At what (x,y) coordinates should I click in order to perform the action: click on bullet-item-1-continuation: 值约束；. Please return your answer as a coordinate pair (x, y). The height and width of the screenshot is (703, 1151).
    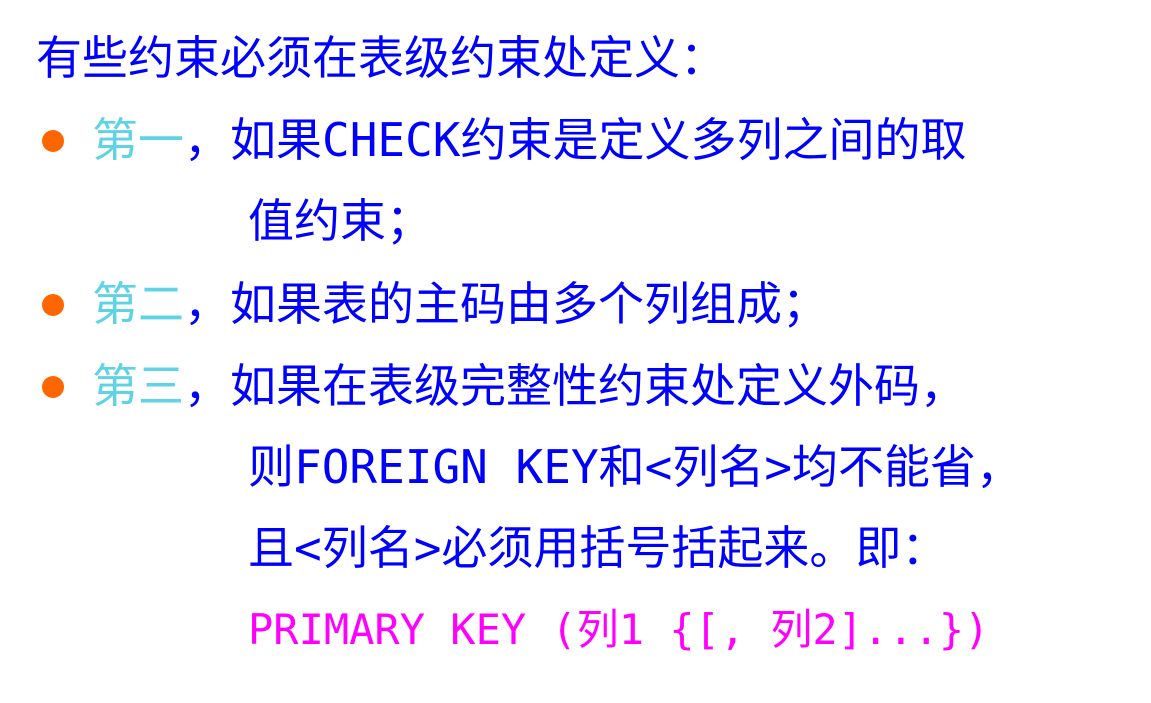
    Looking at the image, I should click on (340, 221).